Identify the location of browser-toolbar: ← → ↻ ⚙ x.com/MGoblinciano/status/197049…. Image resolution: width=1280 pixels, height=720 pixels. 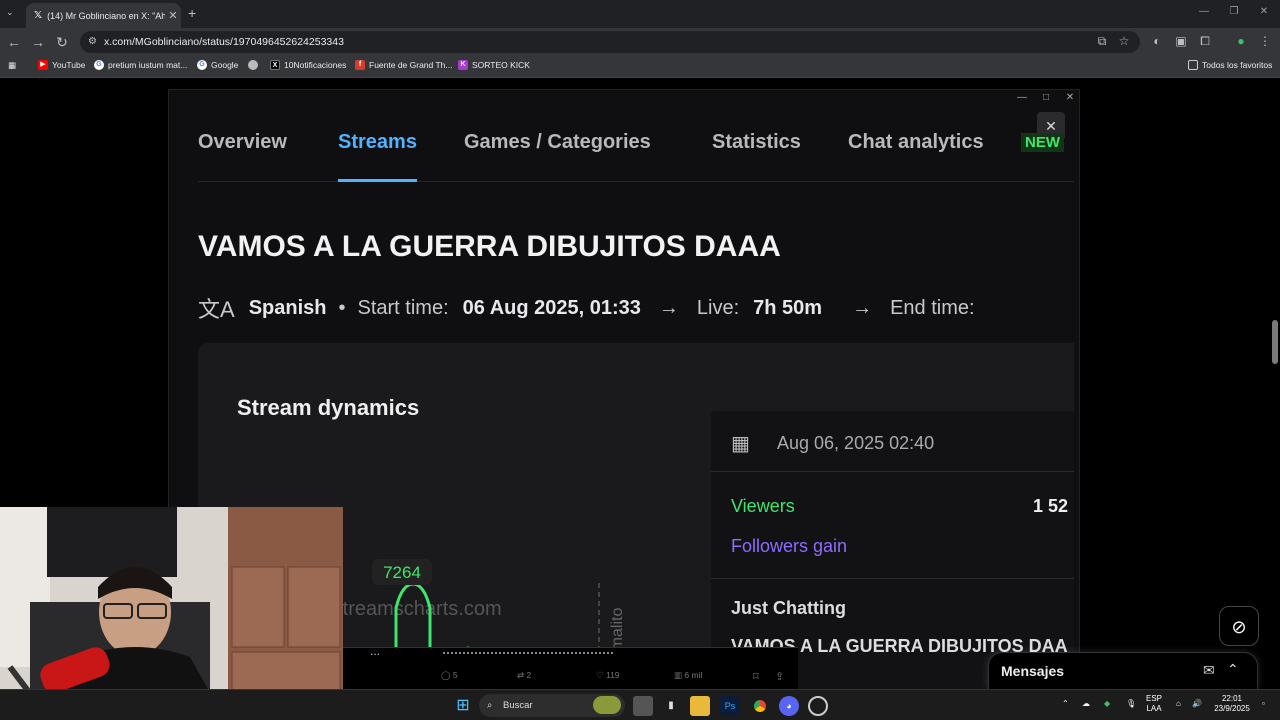
(640, 42).